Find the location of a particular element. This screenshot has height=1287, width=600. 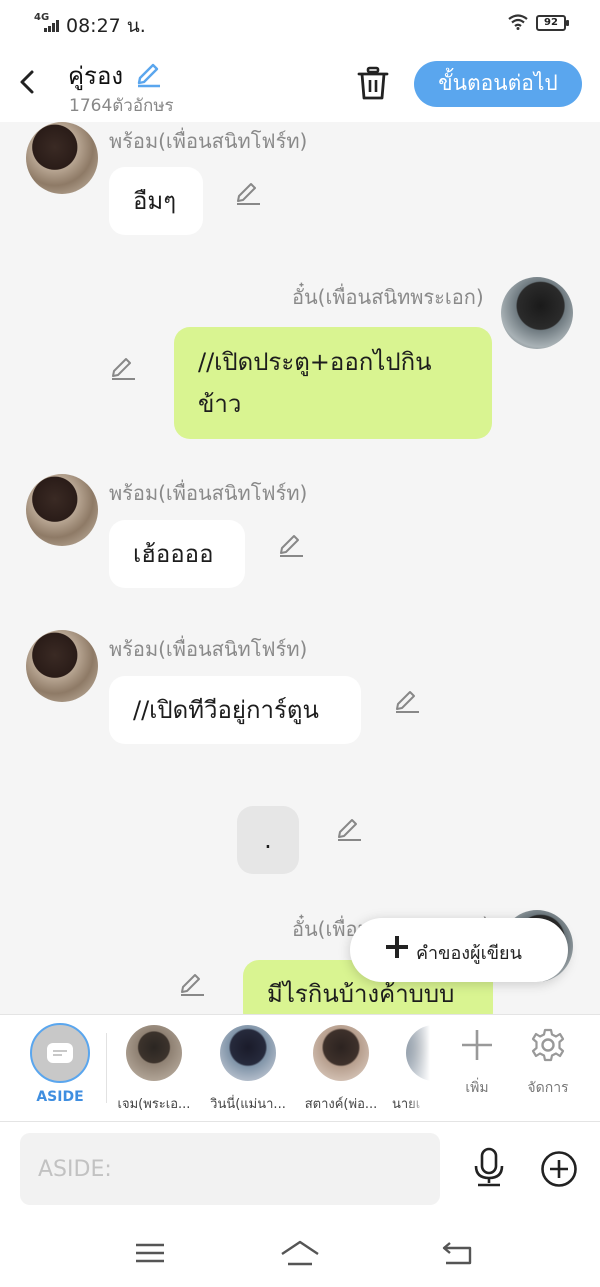

add-circle-icon is located at coordinates (559, 1169).